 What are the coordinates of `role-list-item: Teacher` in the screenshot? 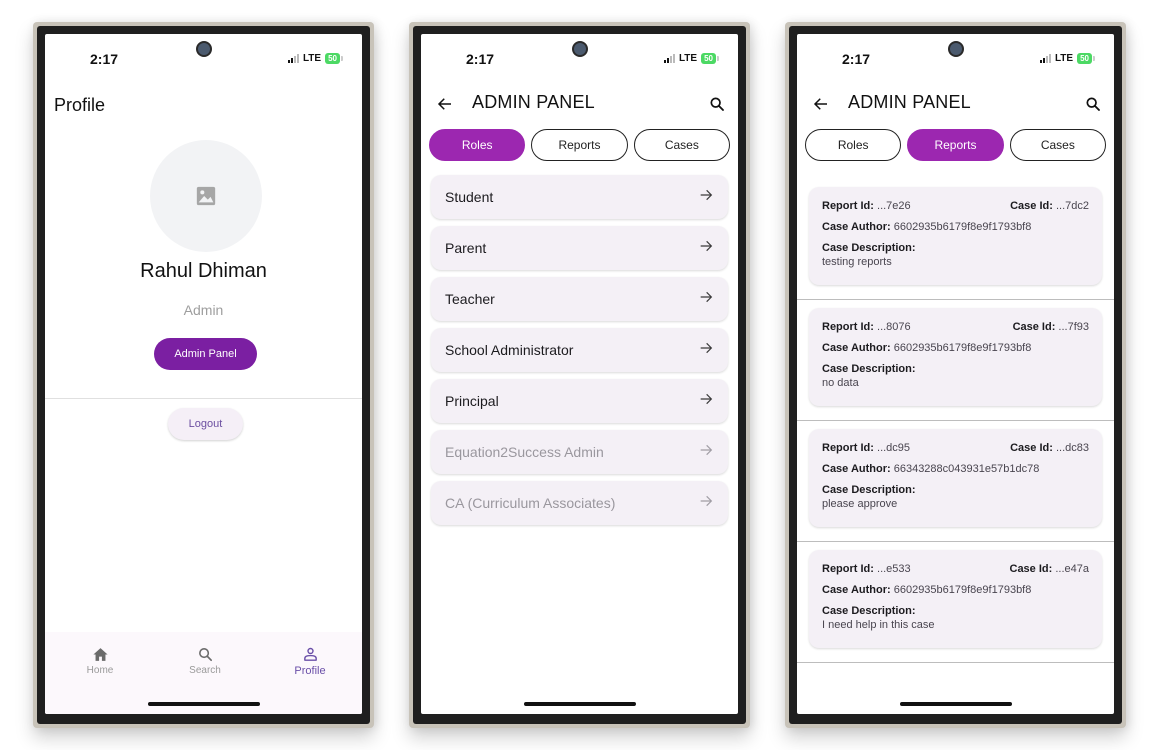 It's located at (579, 299).